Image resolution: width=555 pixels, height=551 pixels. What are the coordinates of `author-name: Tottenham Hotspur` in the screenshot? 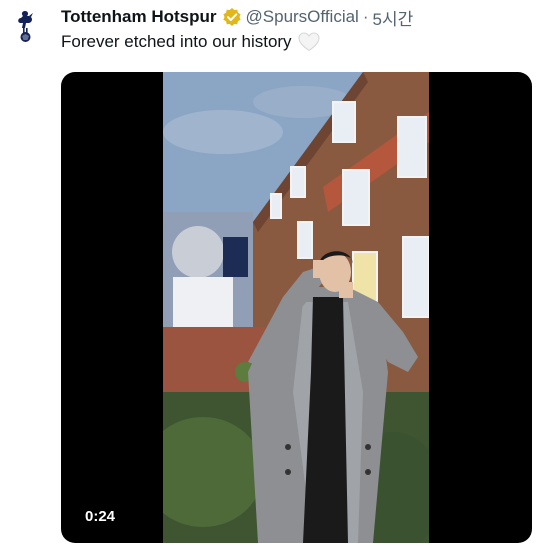 It's located at (139, 17).